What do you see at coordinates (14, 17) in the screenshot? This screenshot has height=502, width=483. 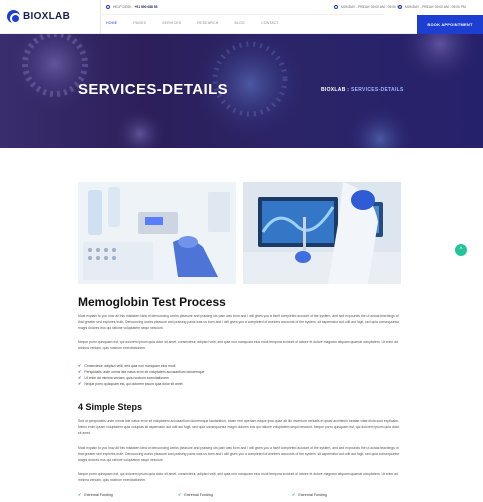 I see `logo-icon` at bounding box center [14, 17].